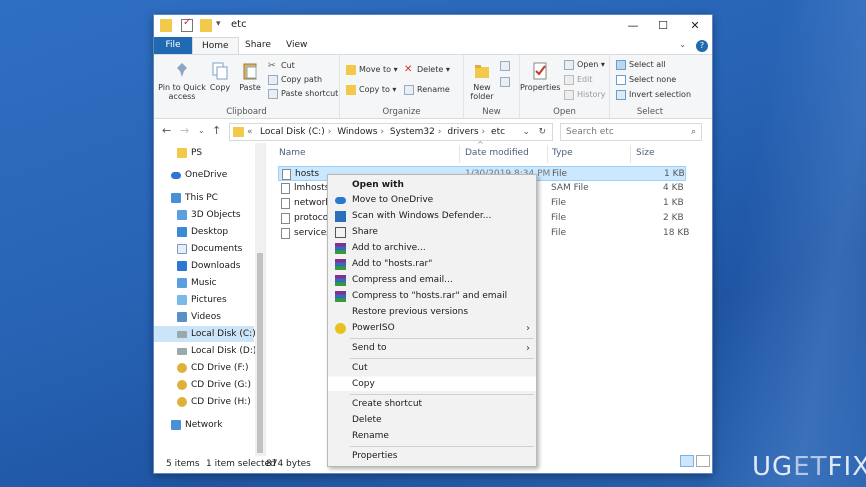 Image resolution: width=866 pixels, height=487 pixels. I want to click on sidebar-item-cd-drive-f: CD Drive (F:), so click(204, 368).